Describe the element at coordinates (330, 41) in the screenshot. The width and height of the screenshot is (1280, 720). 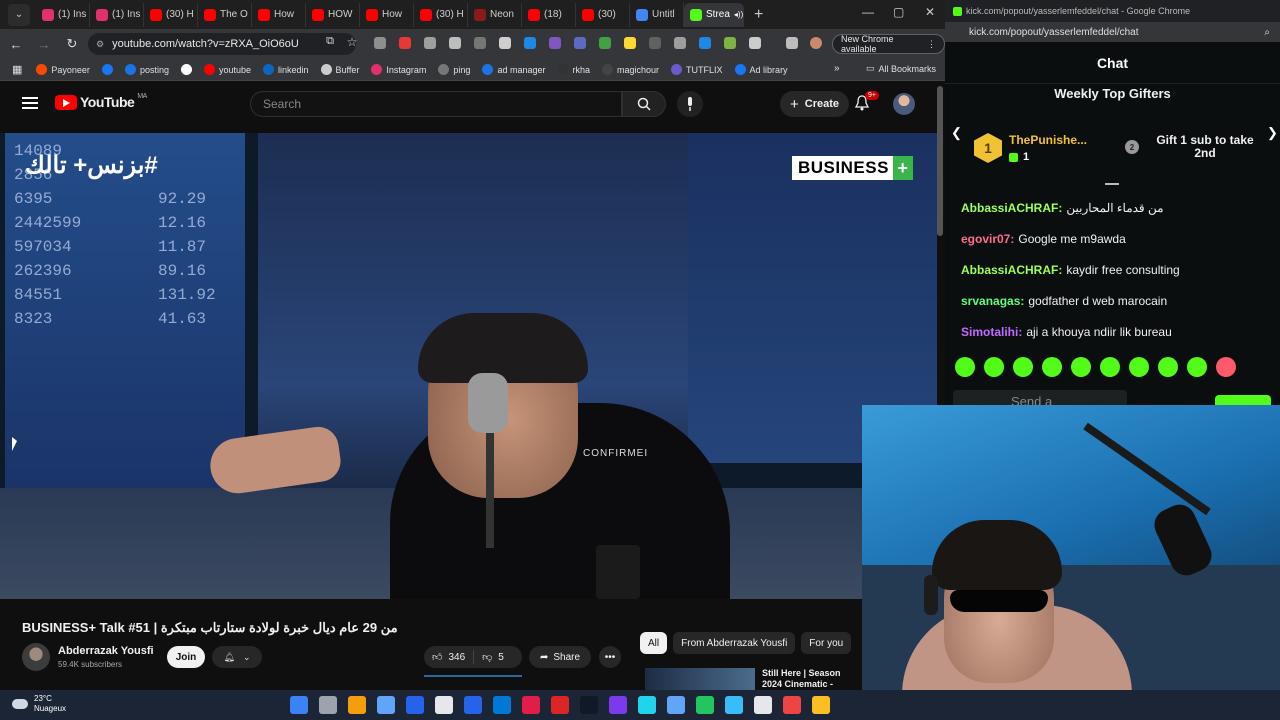
I see `install-icon: ⧉` at that location.